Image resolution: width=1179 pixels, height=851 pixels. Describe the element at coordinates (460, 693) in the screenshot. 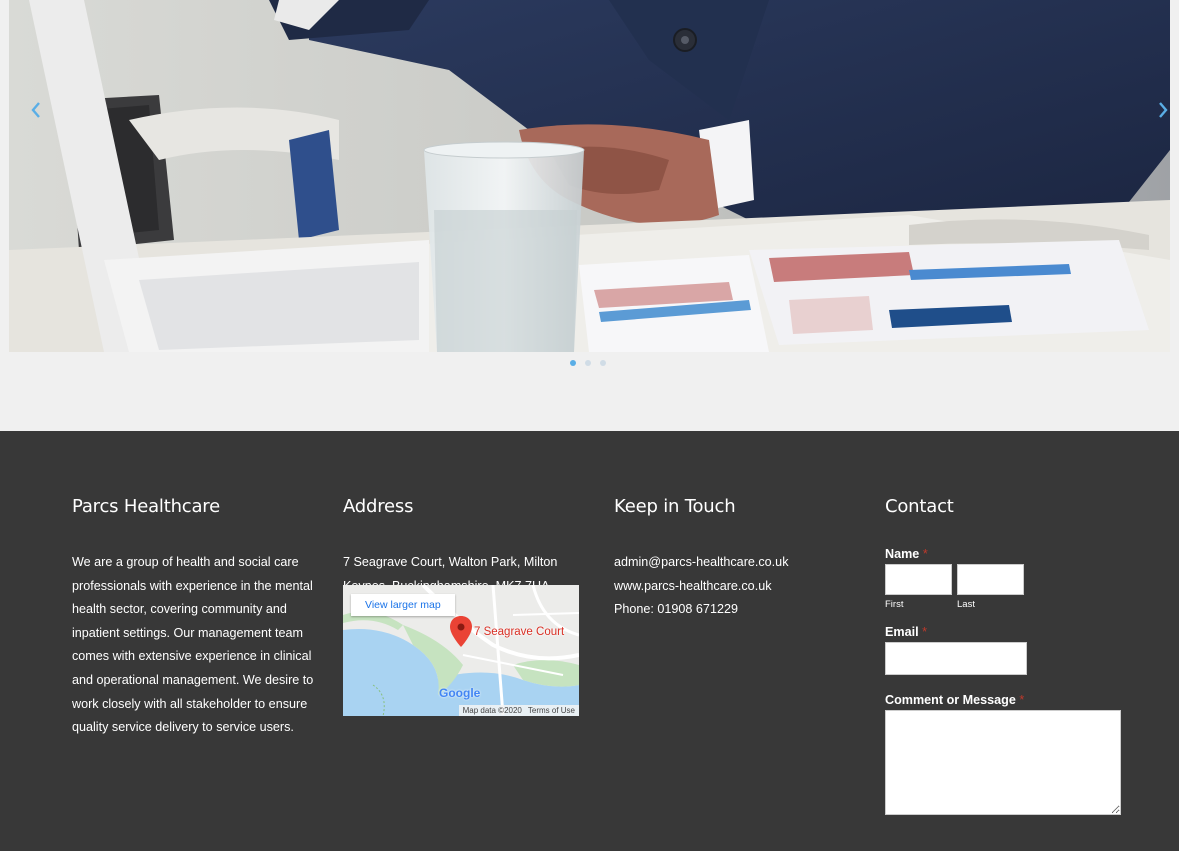

I see `google-logo: Google` at that location.